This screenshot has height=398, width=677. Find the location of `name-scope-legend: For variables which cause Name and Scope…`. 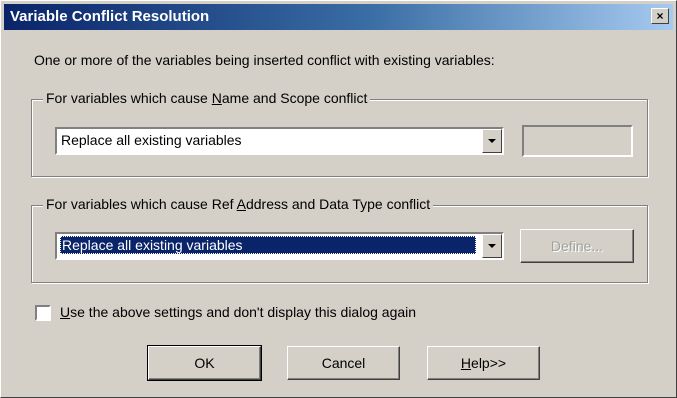

name-scope-legend: For variables which cause Name and Scope… is located at coordinates (207, 98).